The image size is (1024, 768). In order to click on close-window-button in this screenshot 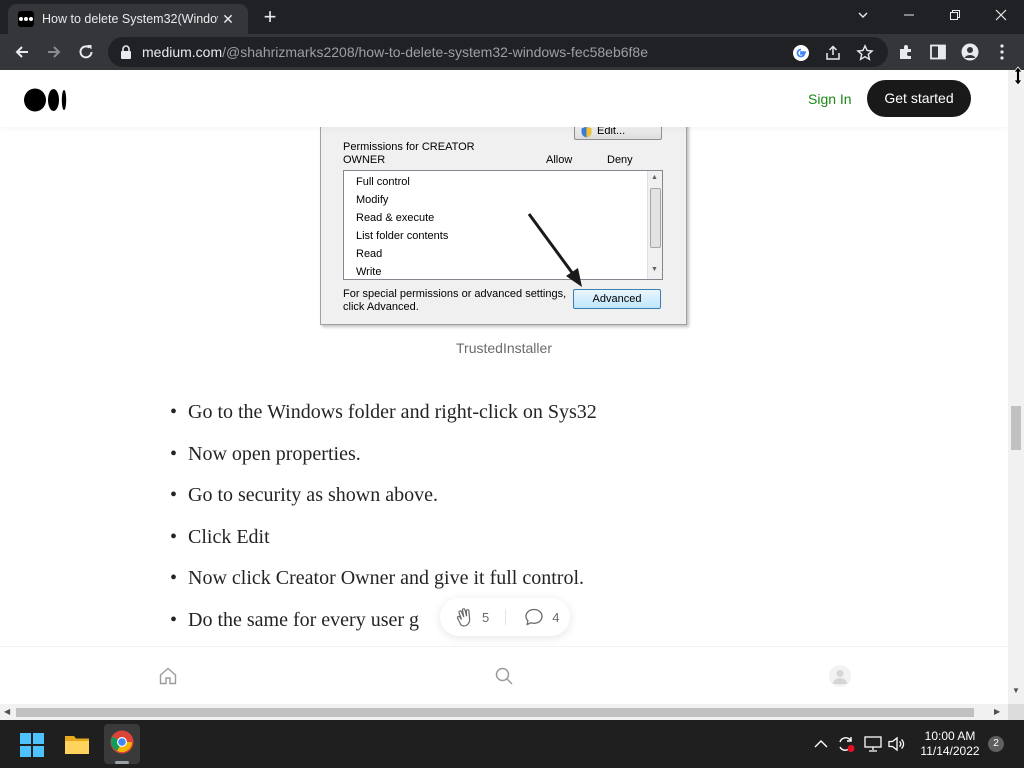, I will do `click(1001, 15)`.